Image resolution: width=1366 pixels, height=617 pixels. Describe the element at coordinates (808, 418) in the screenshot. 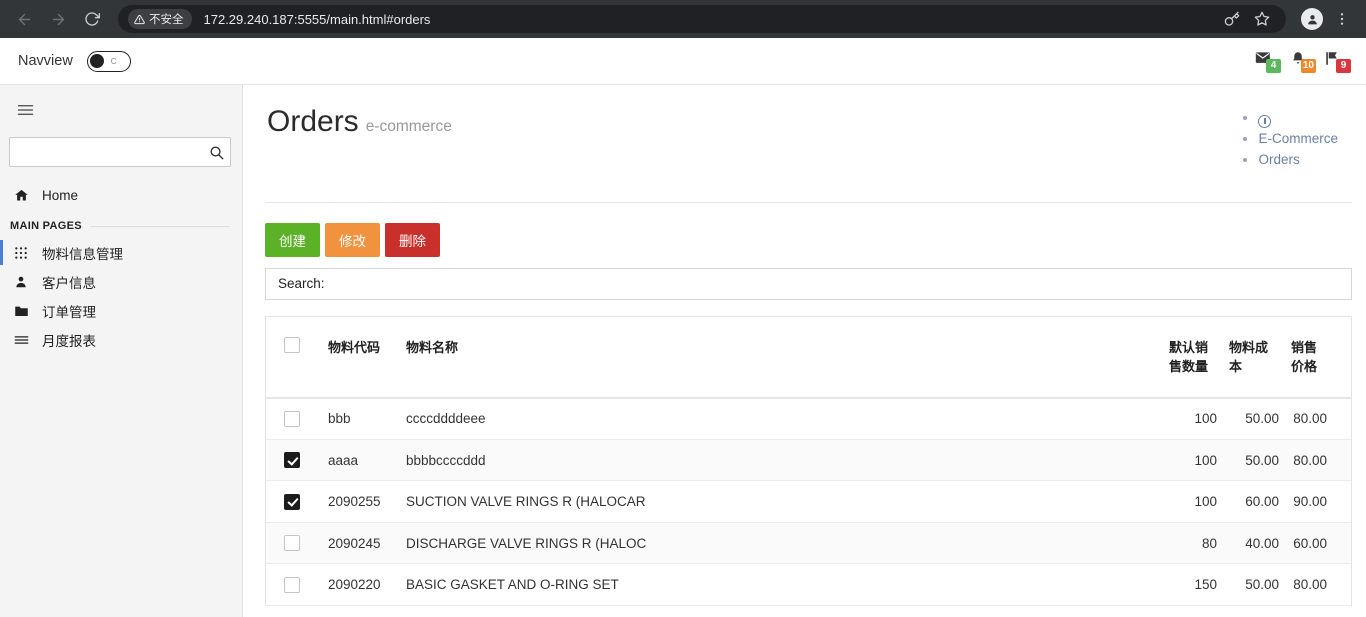

I see `table-row: bbb ccccddddeee 100 50.00 80.00` at that location.